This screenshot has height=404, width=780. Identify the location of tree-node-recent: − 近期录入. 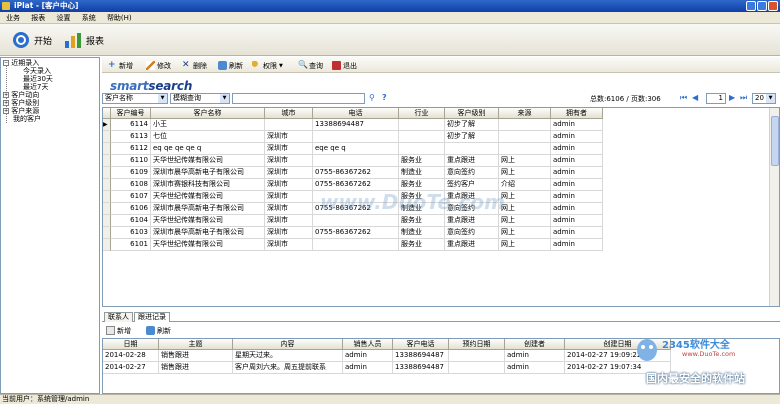
(21, 63).